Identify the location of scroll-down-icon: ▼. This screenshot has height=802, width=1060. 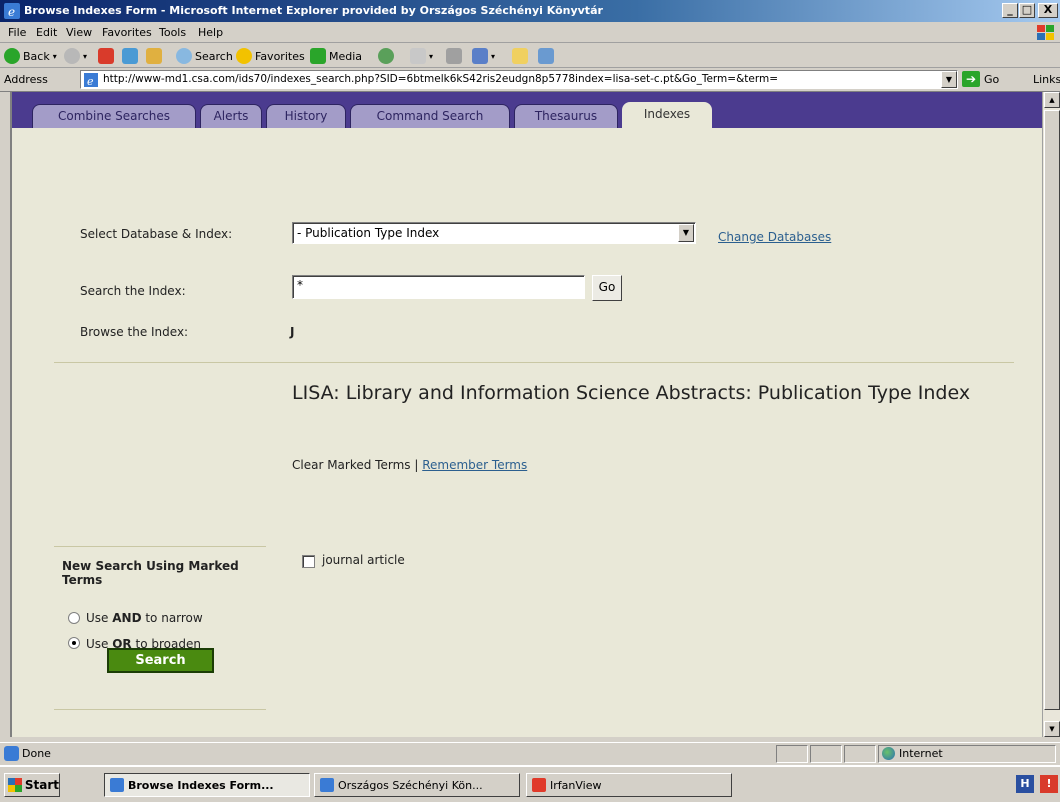
(1052, 729).